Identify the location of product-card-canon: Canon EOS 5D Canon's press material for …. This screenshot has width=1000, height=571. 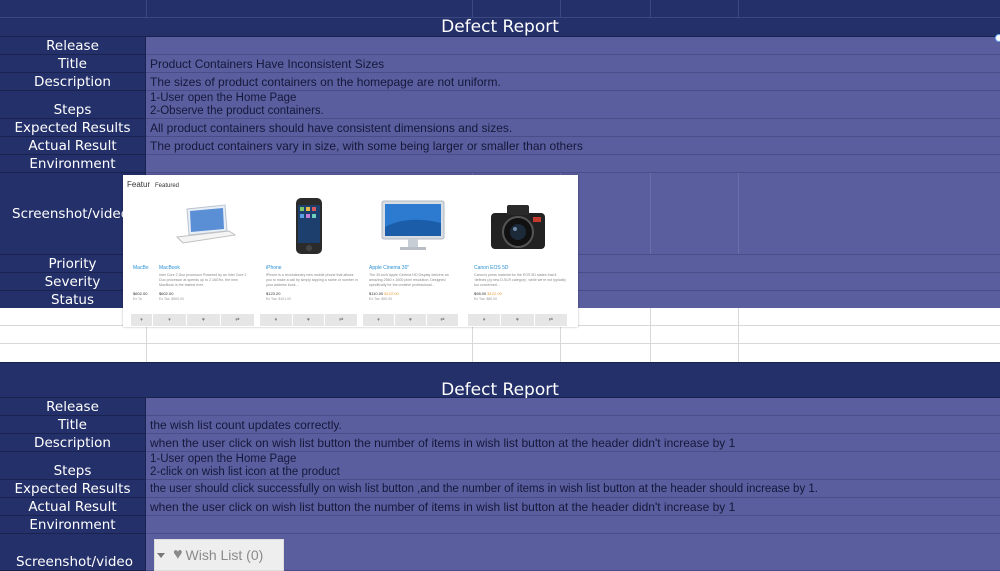
(518, 260).